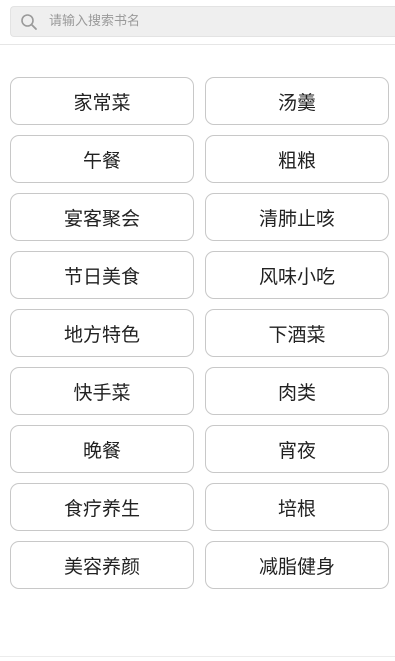 The height and width of the screenshot is (661, 395). What do you see at coordinates (297, 217) in the screenshot?
I see `category-button: 清肺止咳` at bounding box center [297, 217].